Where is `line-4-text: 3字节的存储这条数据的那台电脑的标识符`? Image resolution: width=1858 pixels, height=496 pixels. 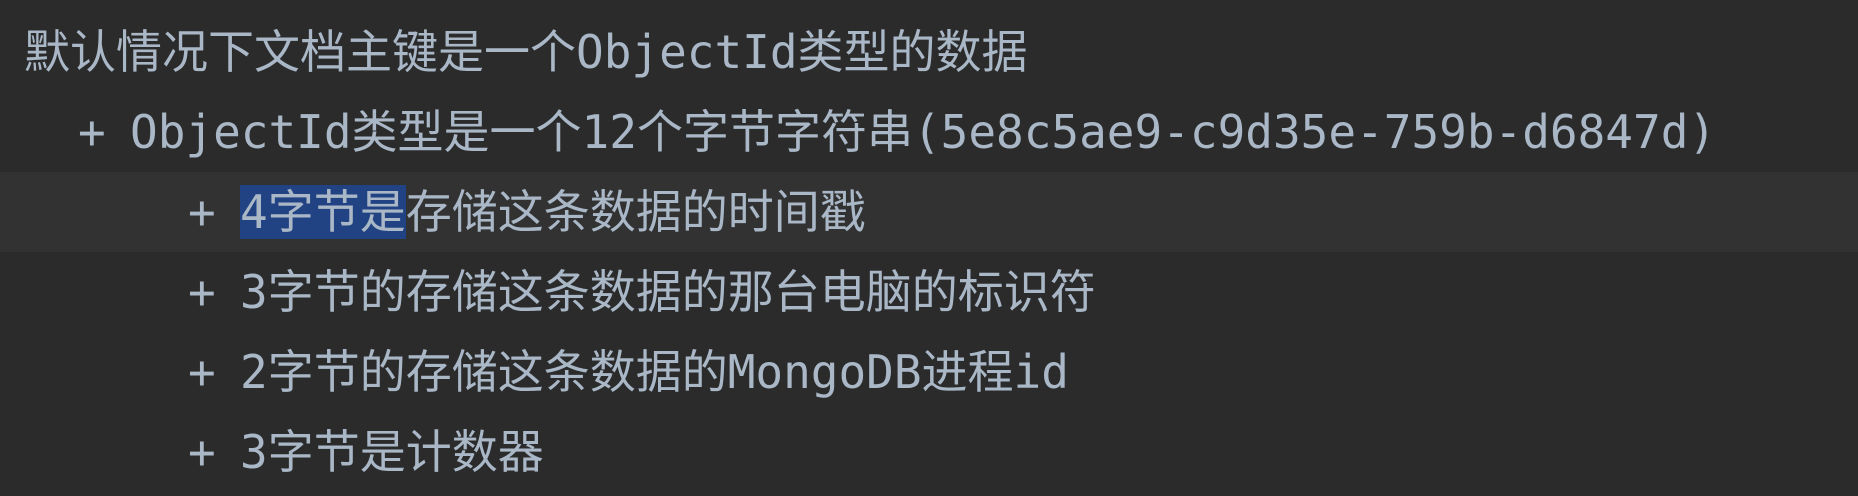
line-4-text: 3字节的存储这条数据的那台电脑的标识符 is located at coordinates (668, 292).